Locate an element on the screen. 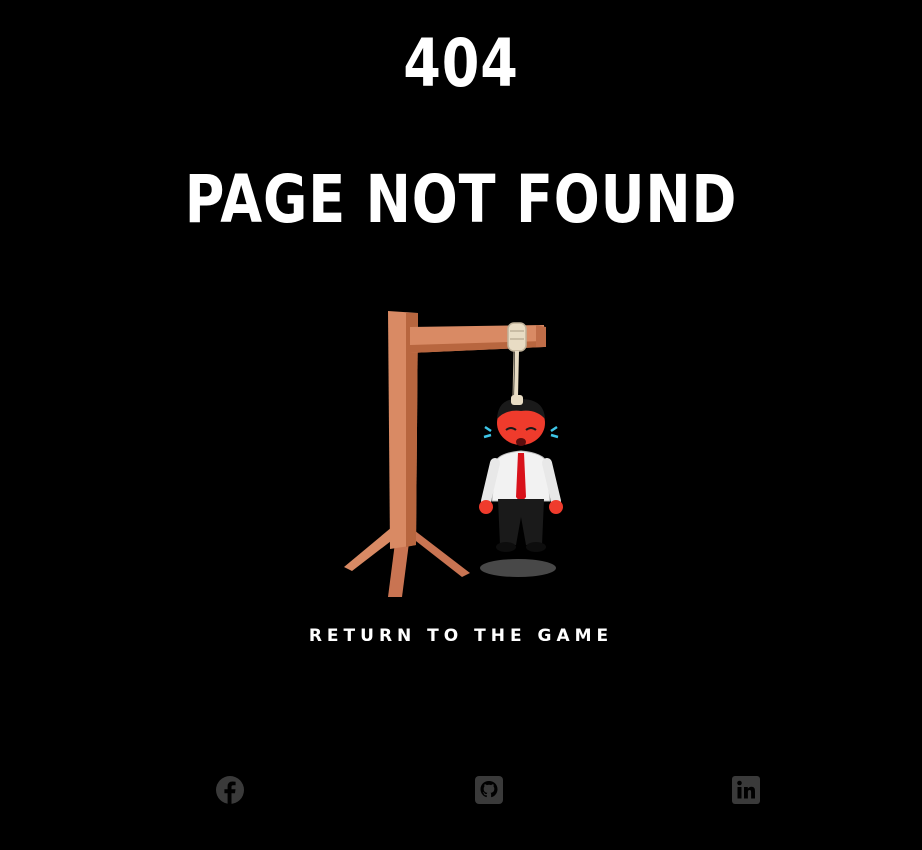 This screenshot has width=922, height=850. error-code: 404 is located at coordinates (461, 63).